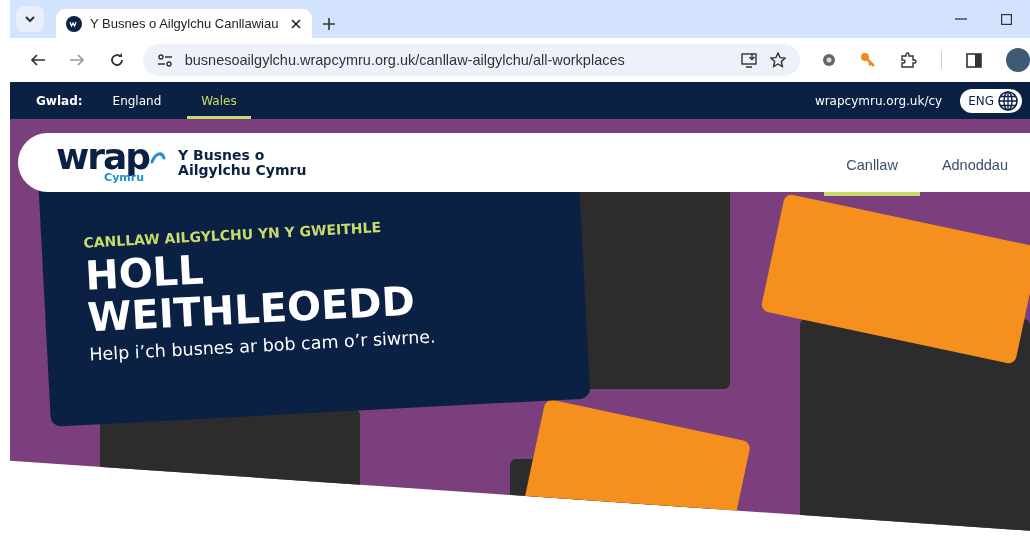  What do you see at coordinates (974, 60) in the screenshot?
I see `side-panel-icon` at bounding box center [974, 60].